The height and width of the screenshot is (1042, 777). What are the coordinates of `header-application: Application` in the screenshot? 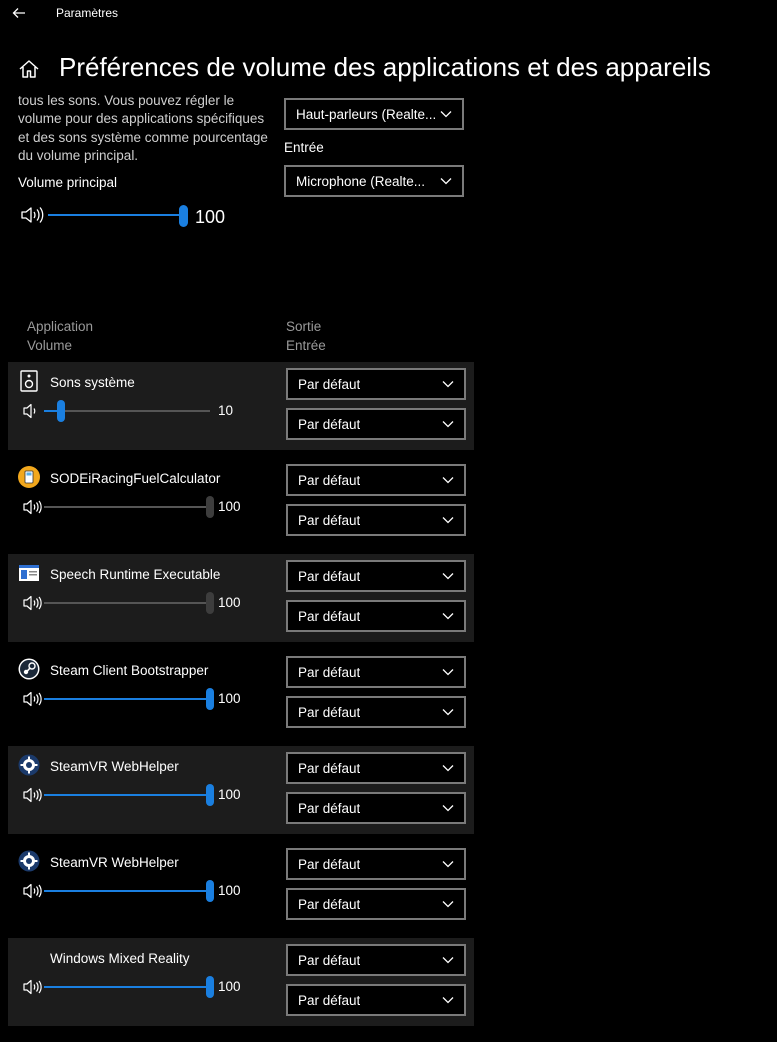 It's located at (60, 326).